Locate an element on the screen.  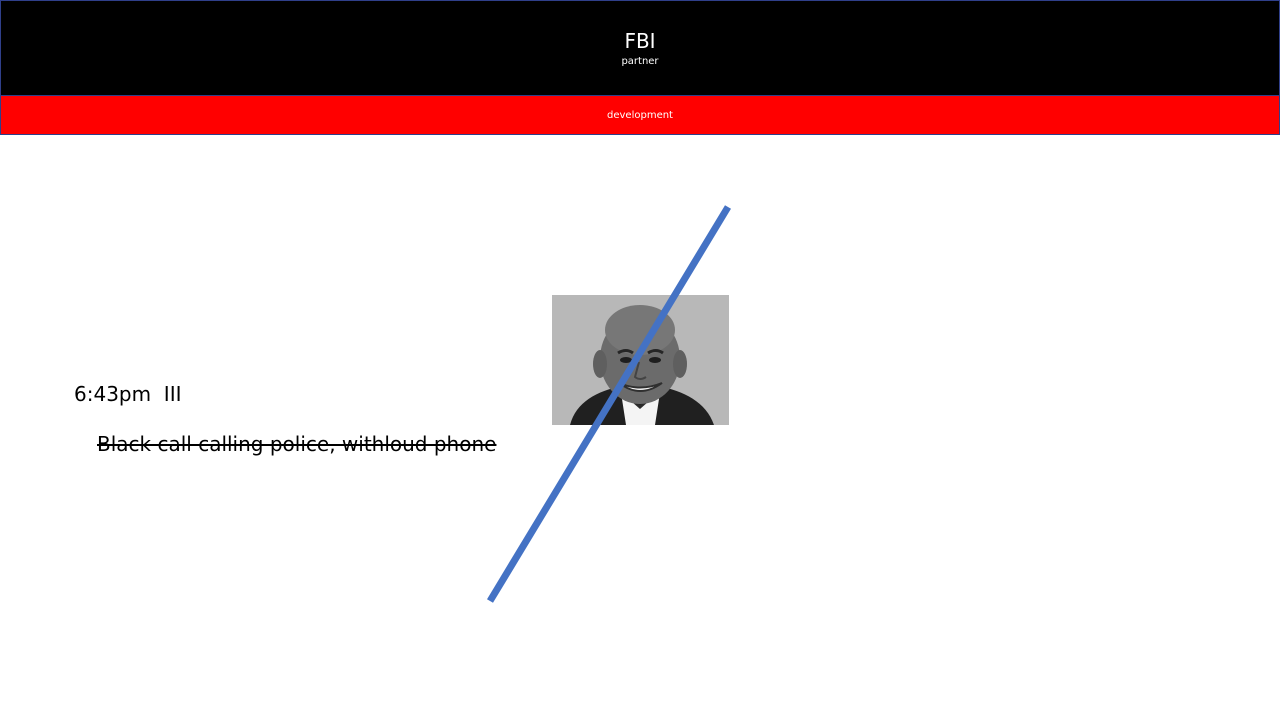
photo-head-highlight is located at coordinates (640, 330).